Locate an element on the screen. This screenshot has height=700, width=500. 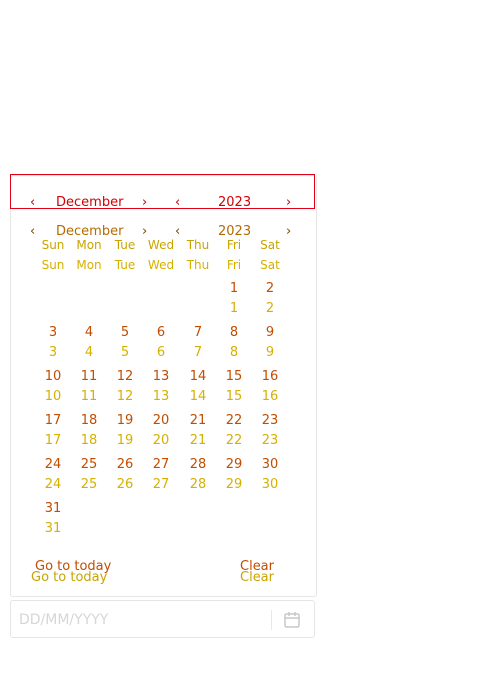
ghost-day-cell: 17 is located at coordinates (53, 440).